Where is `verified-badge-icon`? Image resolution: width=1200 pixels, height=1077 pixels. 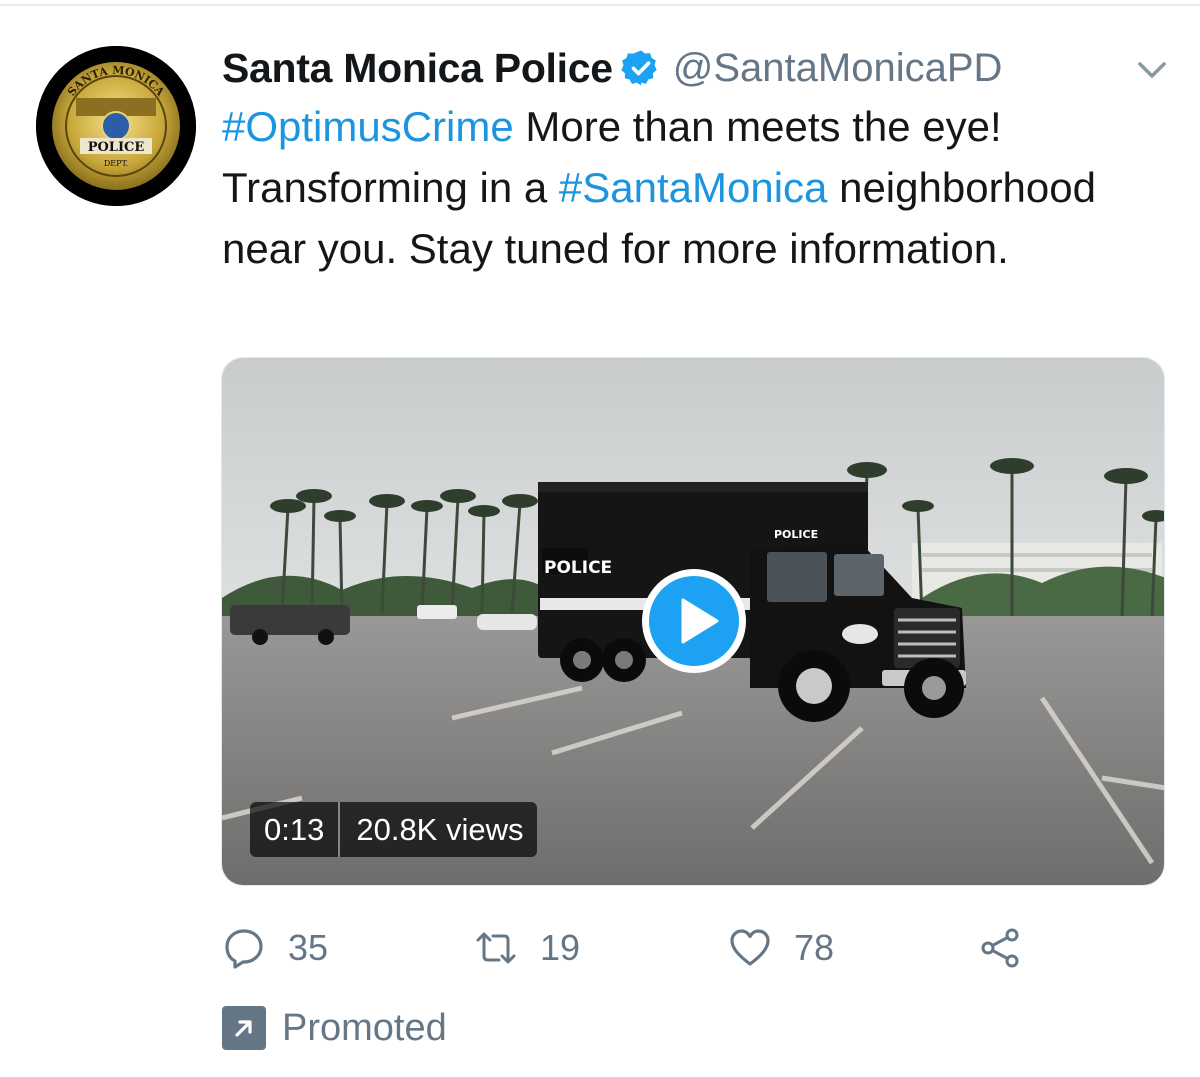 verified-badge-icon is located at coordinates (639, 68).